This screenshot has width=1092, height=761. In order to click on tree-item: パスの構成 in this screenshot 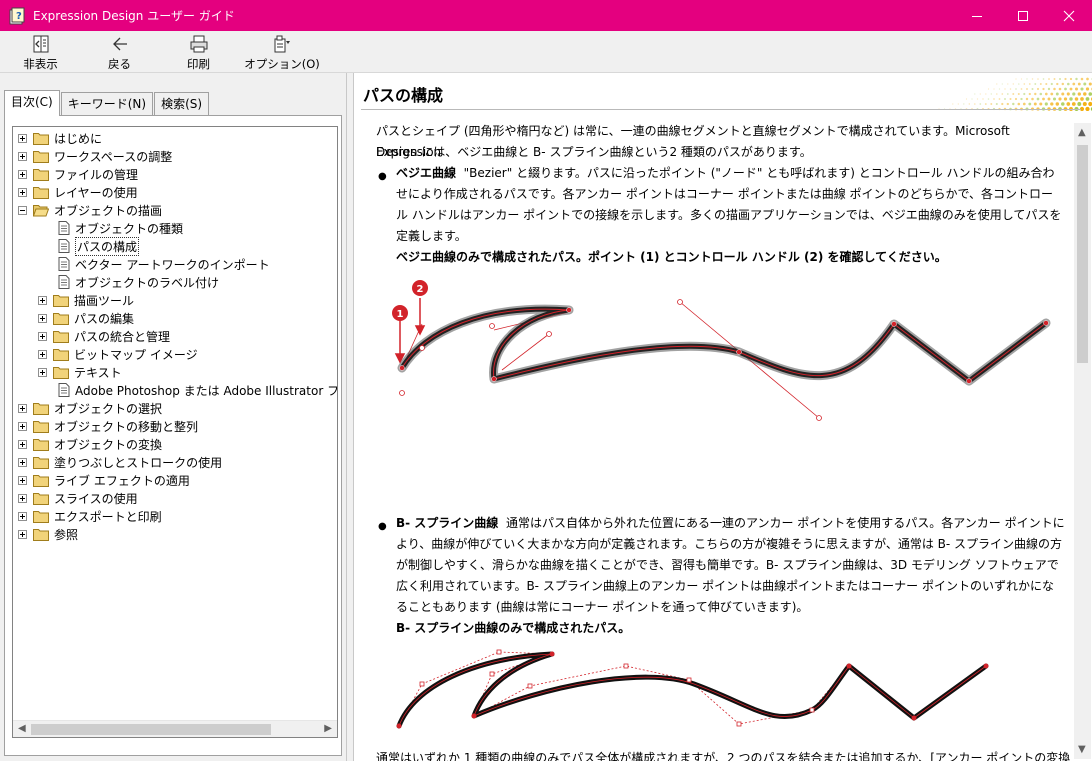, I will do `click(99, 246)`.